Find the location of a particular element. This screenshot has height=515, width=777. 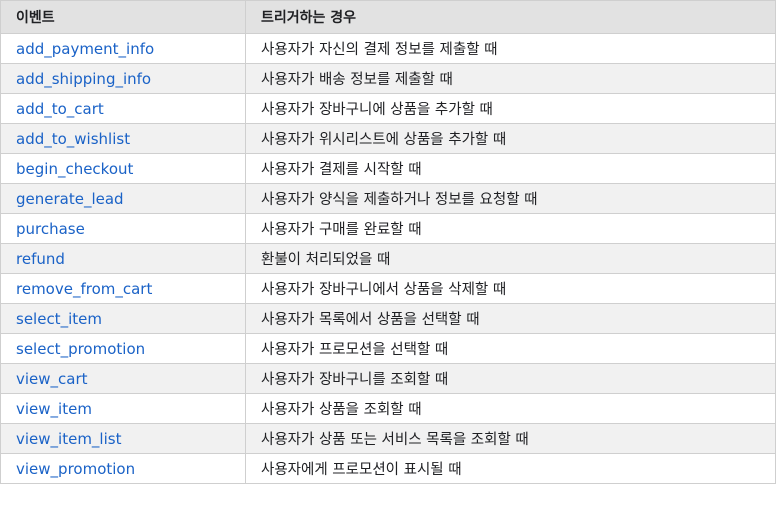

table-header: 이벤트 트리거하는 경우 is located at coordinates (388, 17).